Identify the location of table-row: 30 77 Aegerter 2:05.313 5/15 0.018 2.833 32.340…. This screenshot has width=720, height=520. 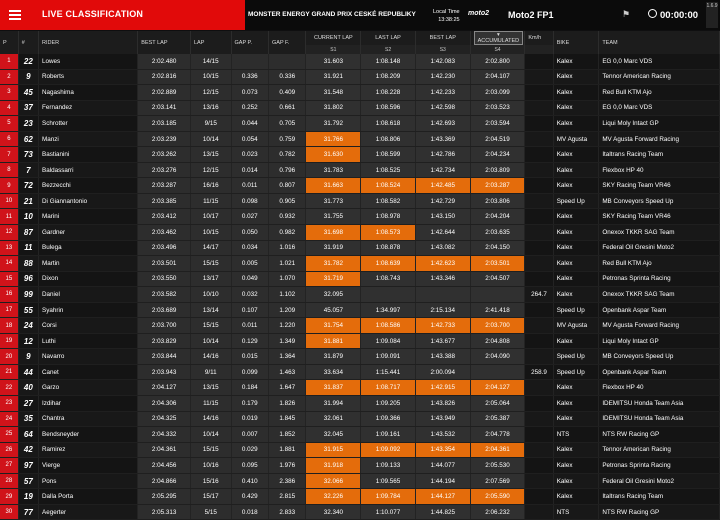
(360, 512).